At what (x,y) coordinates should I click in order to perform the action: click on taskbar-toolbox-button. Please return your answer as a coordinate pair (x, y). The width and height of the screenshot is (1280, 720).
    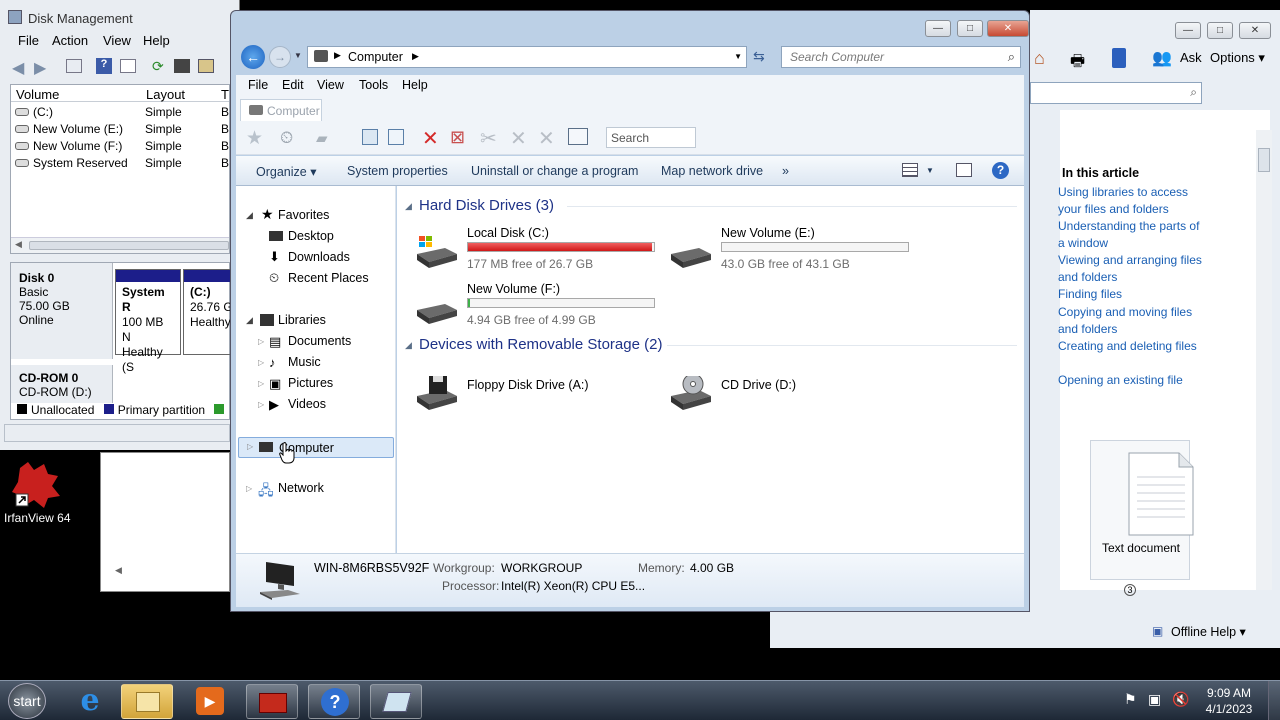
    Looking at the image, I should click on (272, 701).